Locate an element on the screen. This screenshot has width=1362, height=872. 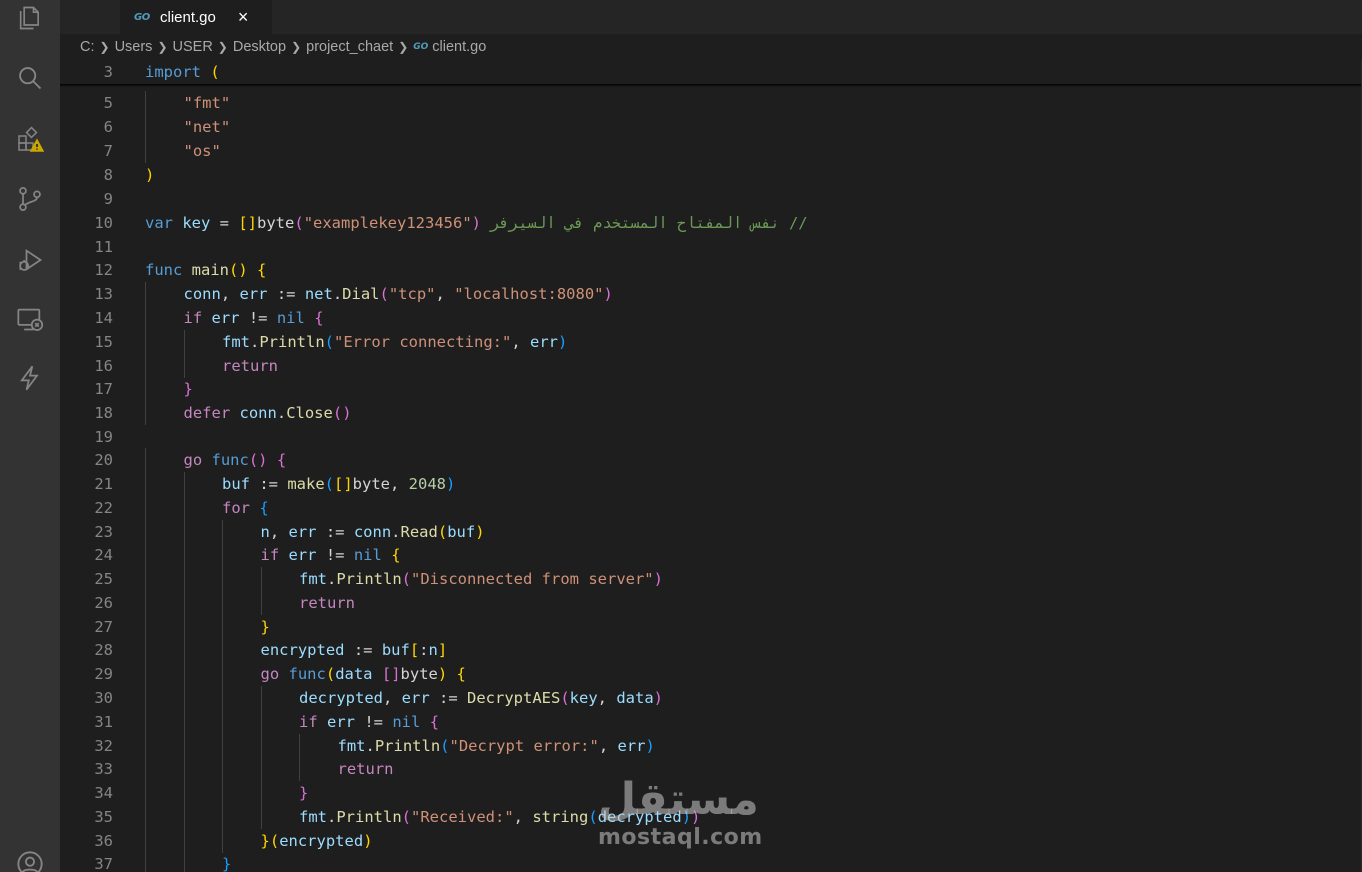
code-token: return is located at coordinates (365, 769).